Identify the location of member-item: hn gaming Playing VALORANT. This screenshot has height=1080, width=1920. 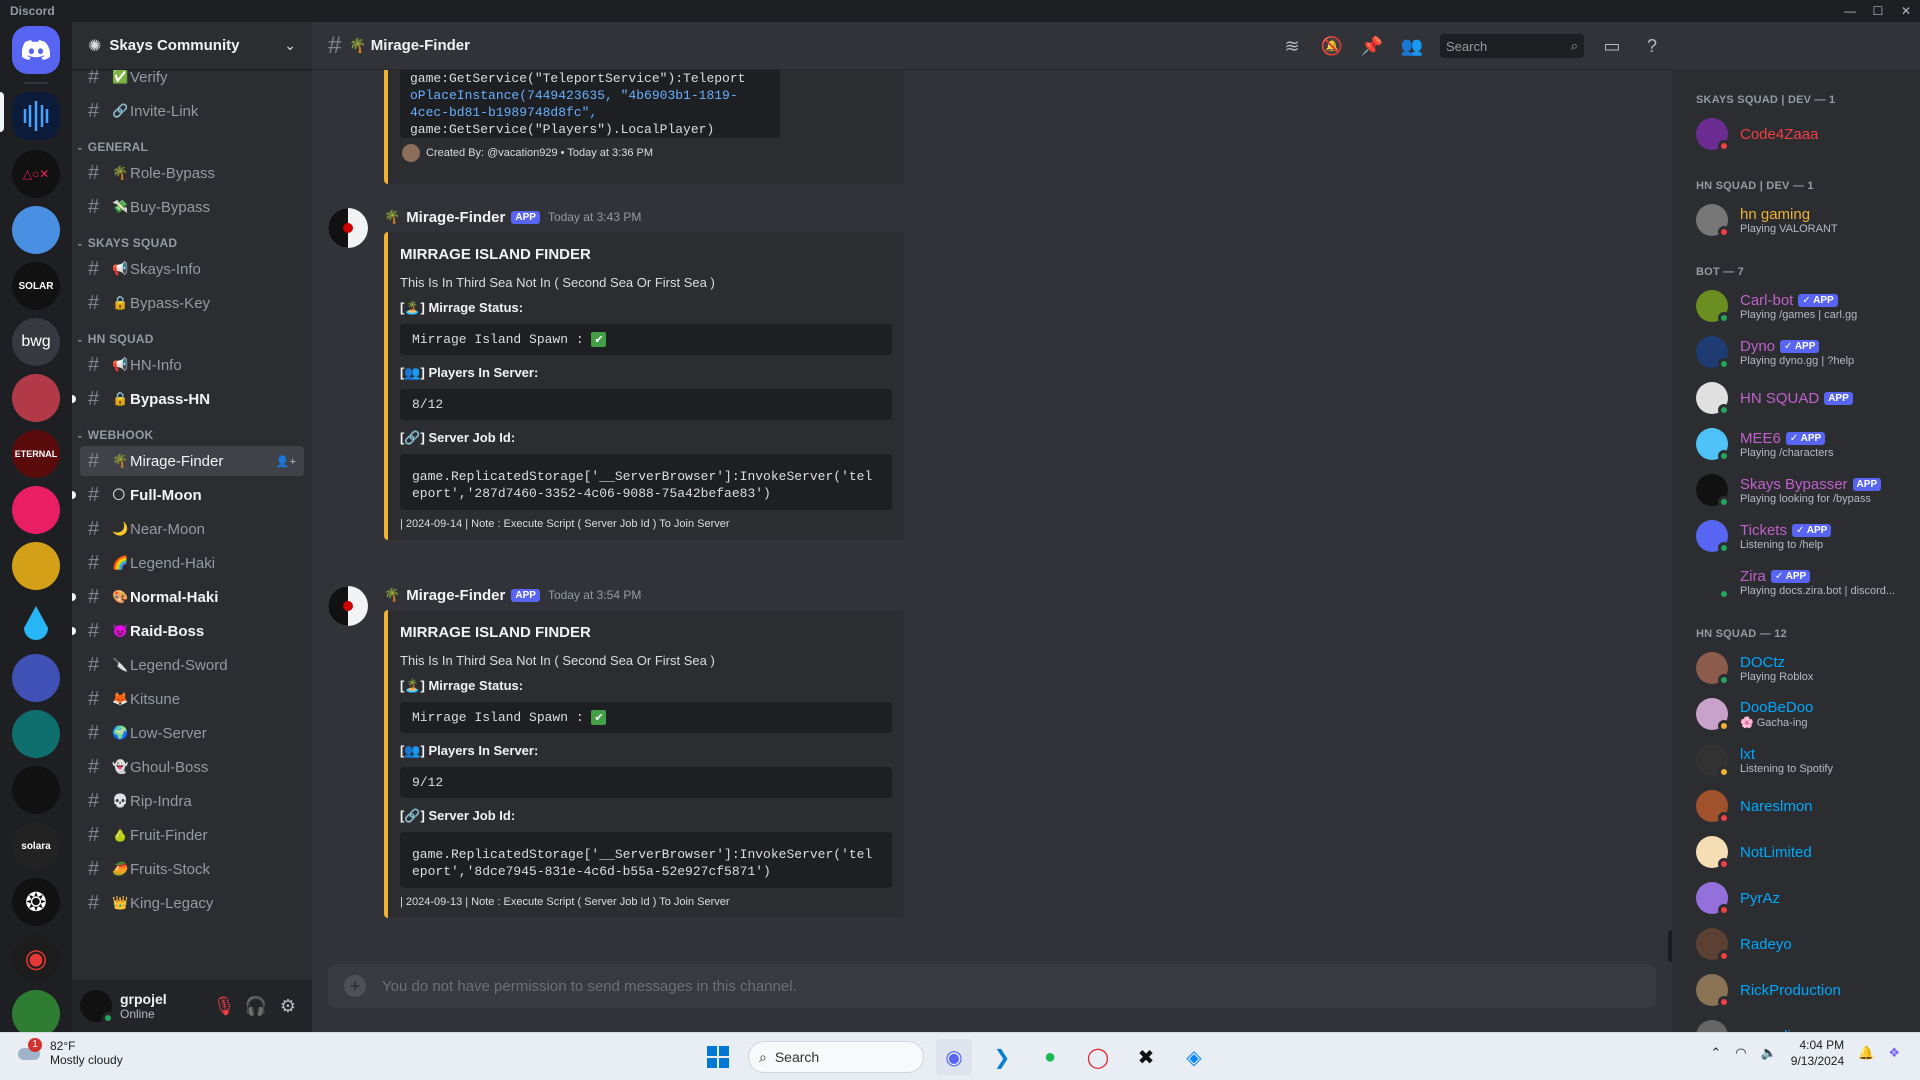
(1804, 220).